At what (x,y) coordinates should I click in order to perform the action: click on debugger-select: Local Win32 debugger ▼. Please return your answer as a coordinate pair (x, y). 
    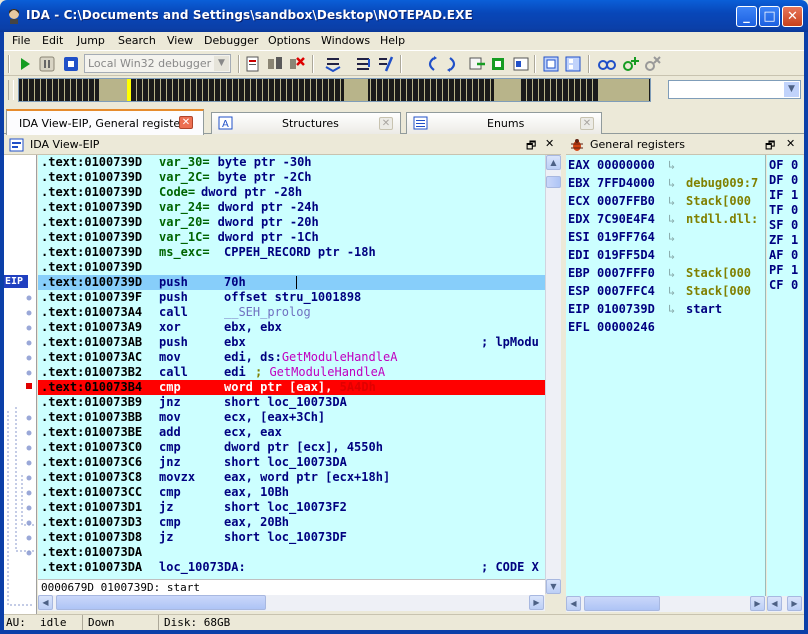
    Looking at the image, I should click on (157, 63).